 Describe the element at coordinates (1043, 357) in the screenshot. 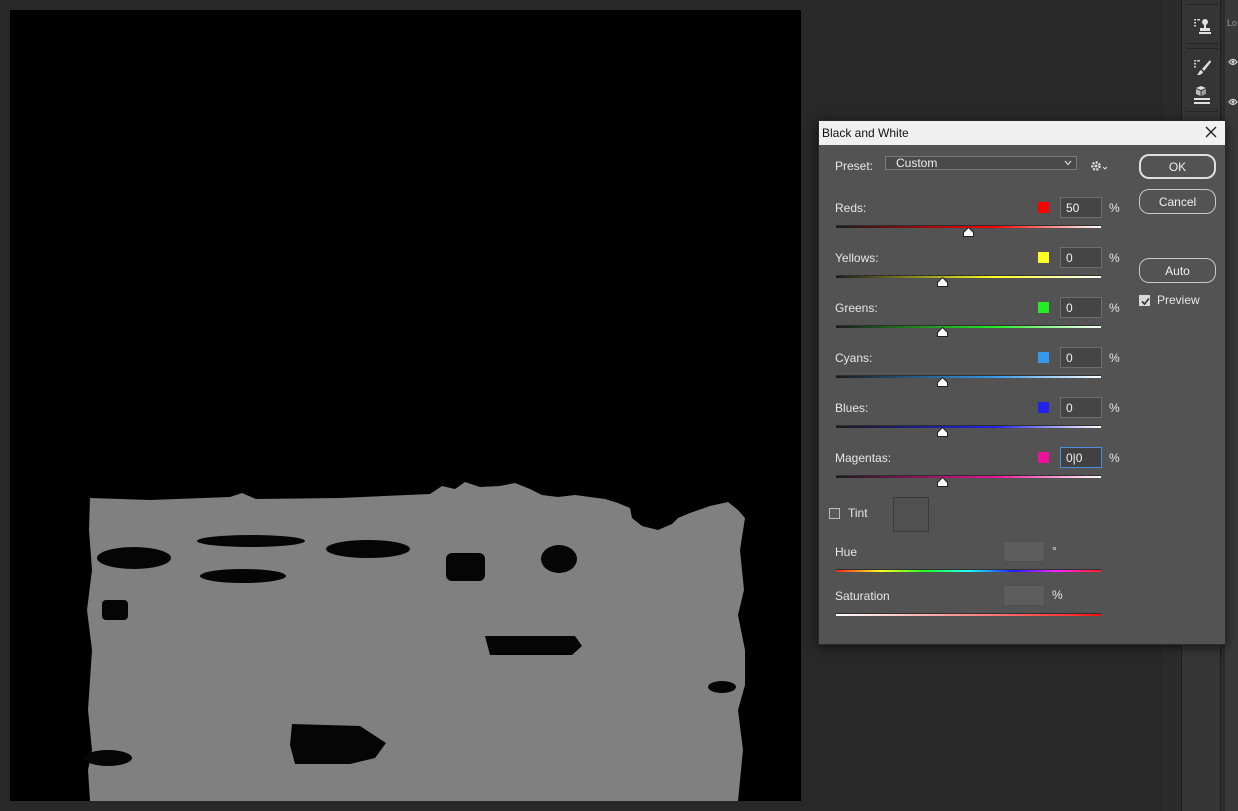

I see `cyans-swatch` at that location.